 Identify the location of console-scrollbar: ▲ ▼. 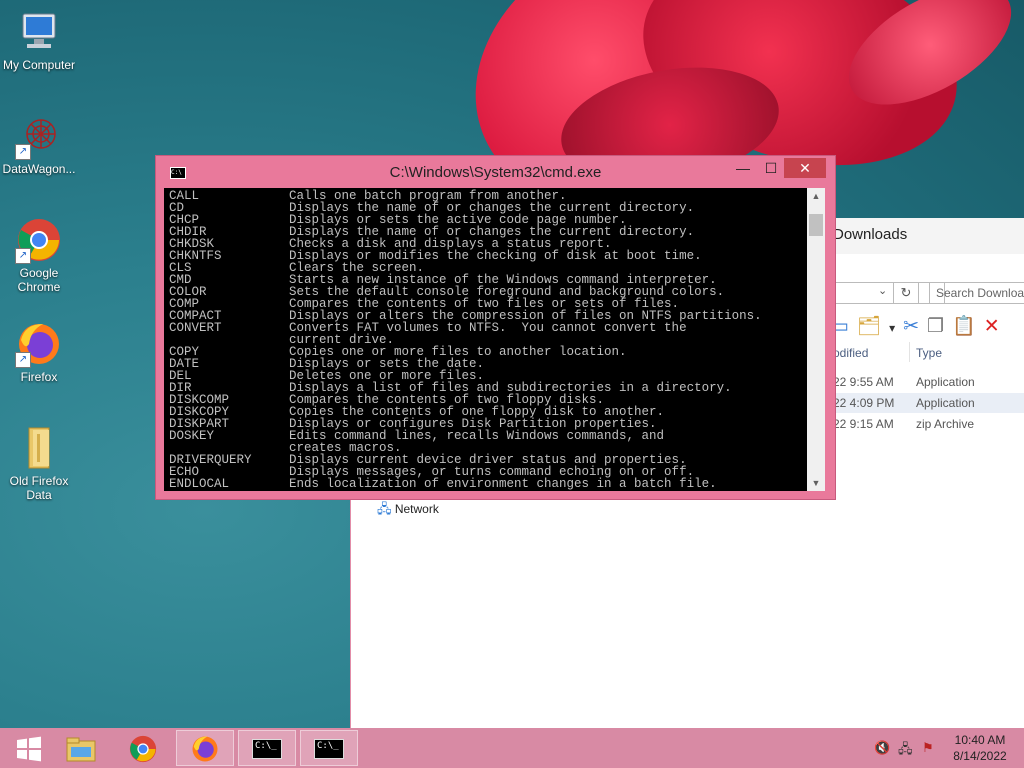
(816, 339).